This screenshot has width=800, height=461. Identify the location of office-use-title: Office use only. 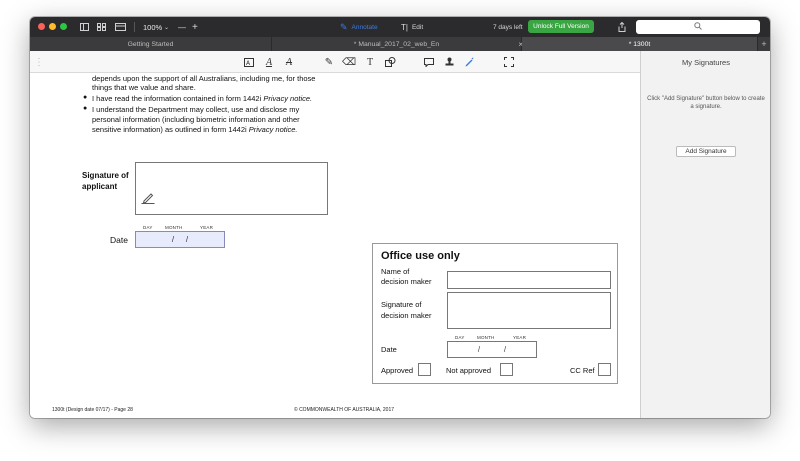
(420, 256).